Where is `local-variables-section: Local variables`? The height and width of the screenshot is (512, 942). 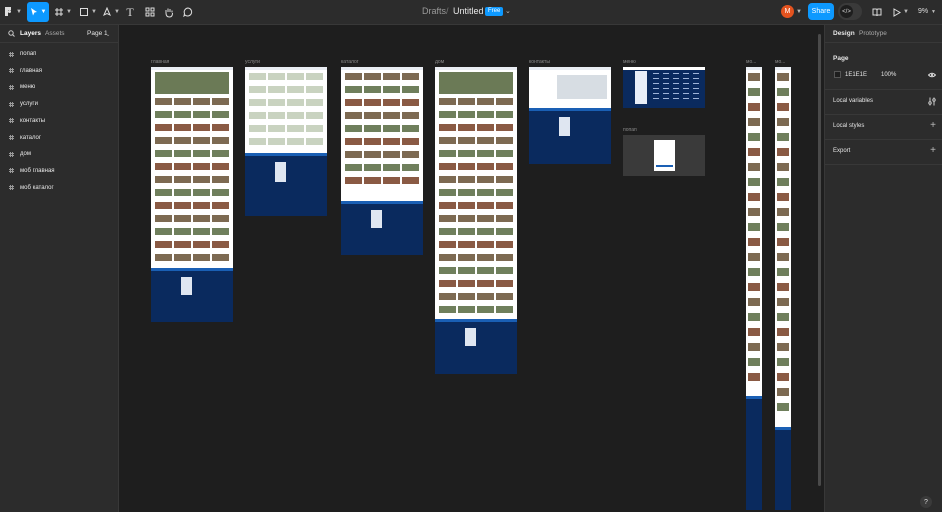
local-variables-section: Local variables is located at coordinates (883, 102).